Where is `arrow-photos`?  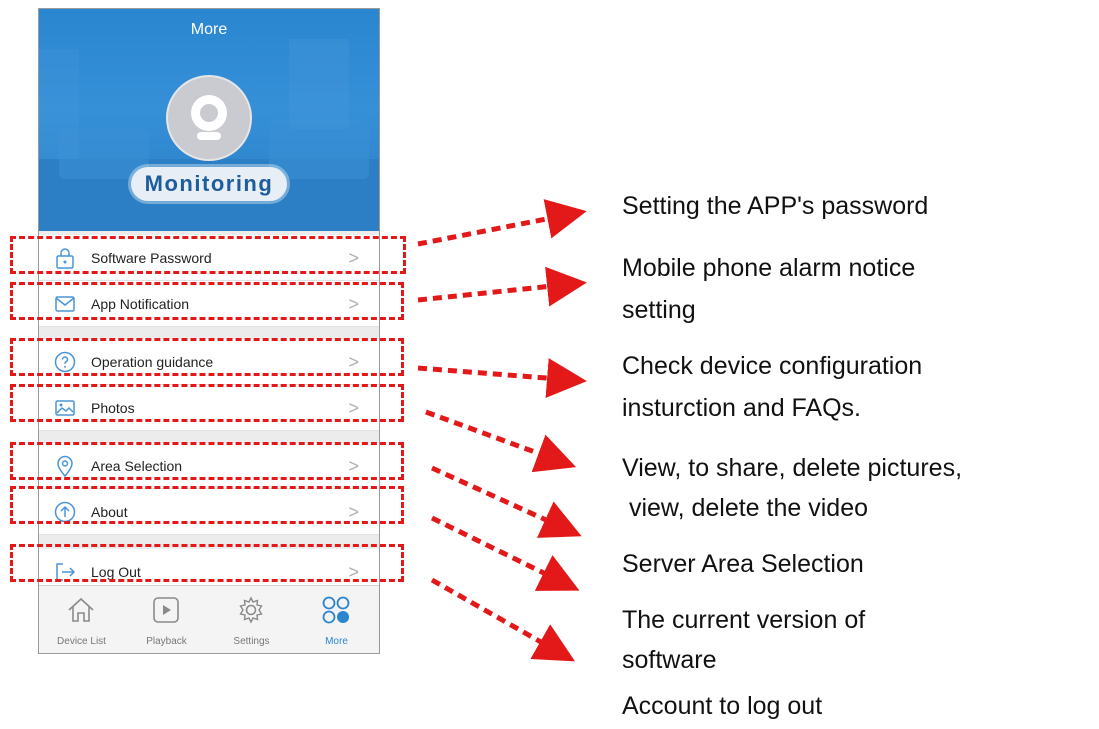 arrow-photos is located at coordinates (501, 441).